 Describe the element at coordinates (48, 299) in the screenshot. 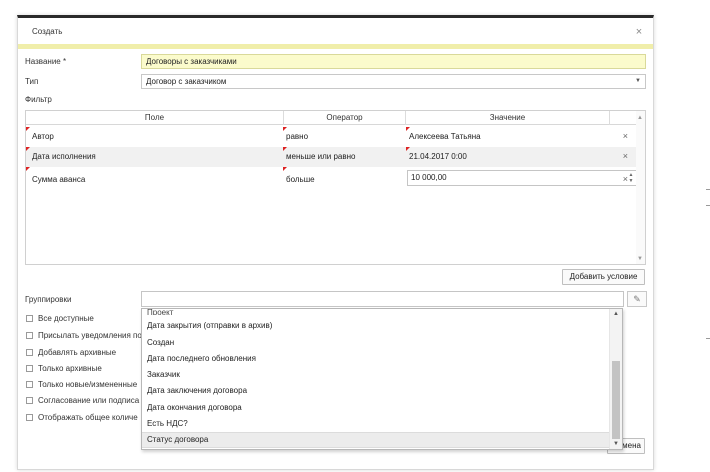

I see `grouping-label: Группировки` at that location.